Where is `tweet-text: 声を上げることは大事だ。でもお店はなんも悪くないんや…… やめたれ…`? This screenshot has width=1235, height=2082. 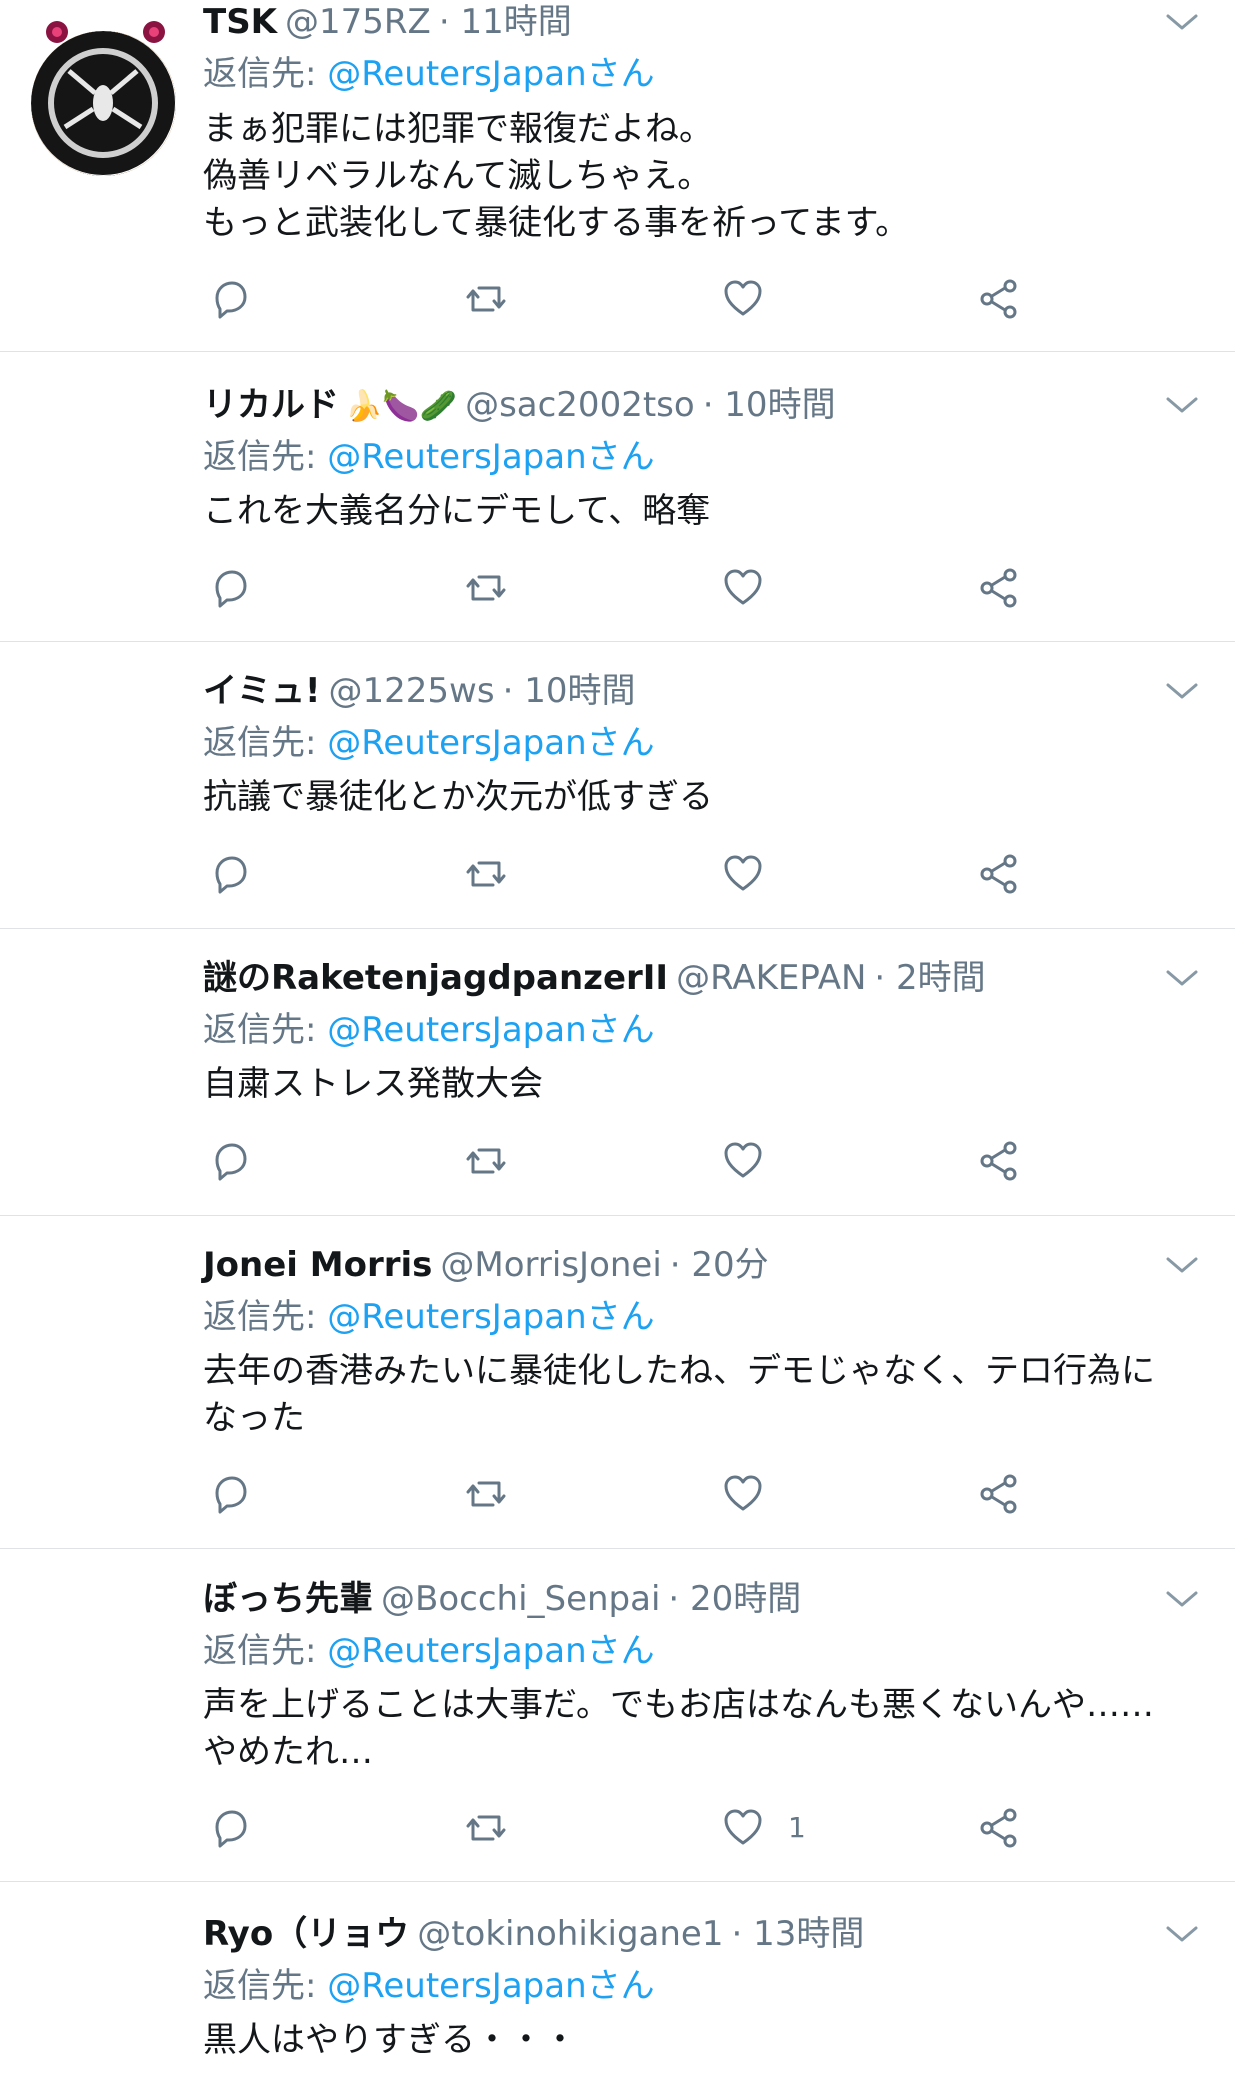 tweet-text: 声を上げることは大事だ。でもお店はなんも悪くないんや…… やめたれ… is located at coordinates (678, 1728).